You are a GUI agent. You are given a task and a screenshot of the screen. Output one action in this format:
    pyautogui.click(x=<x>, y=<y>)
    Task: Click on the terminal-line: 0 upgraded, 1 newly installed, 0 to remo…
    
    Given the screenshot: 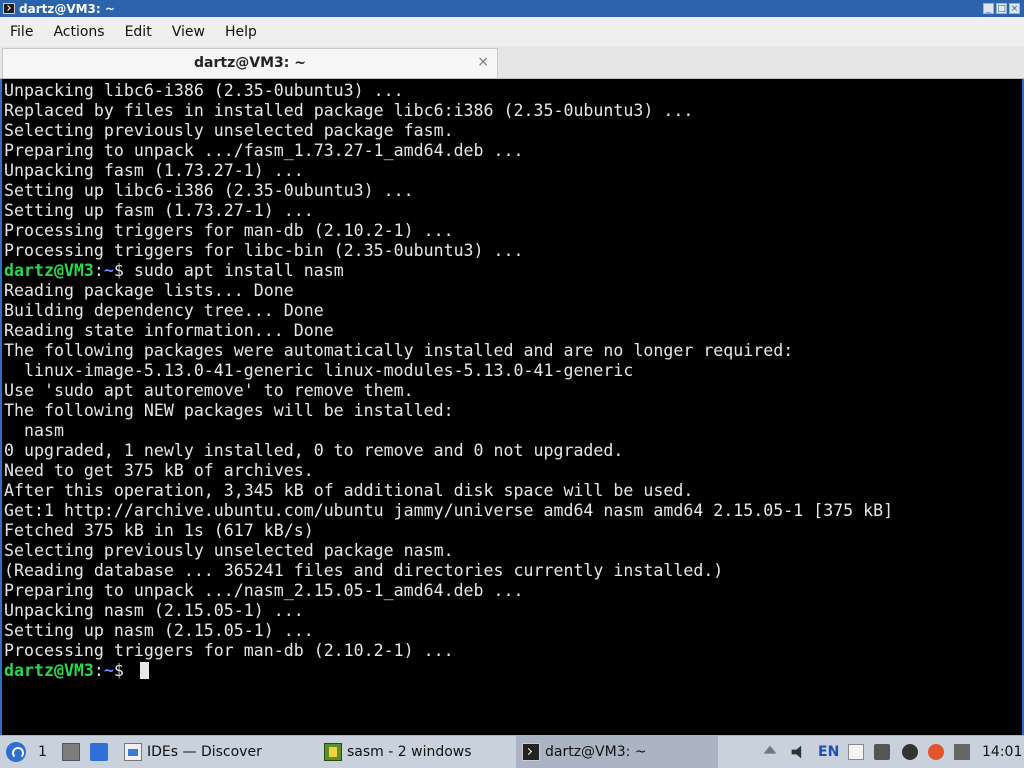 What is the action you would take?
    pyautogui.click(x=314, y=450)
    